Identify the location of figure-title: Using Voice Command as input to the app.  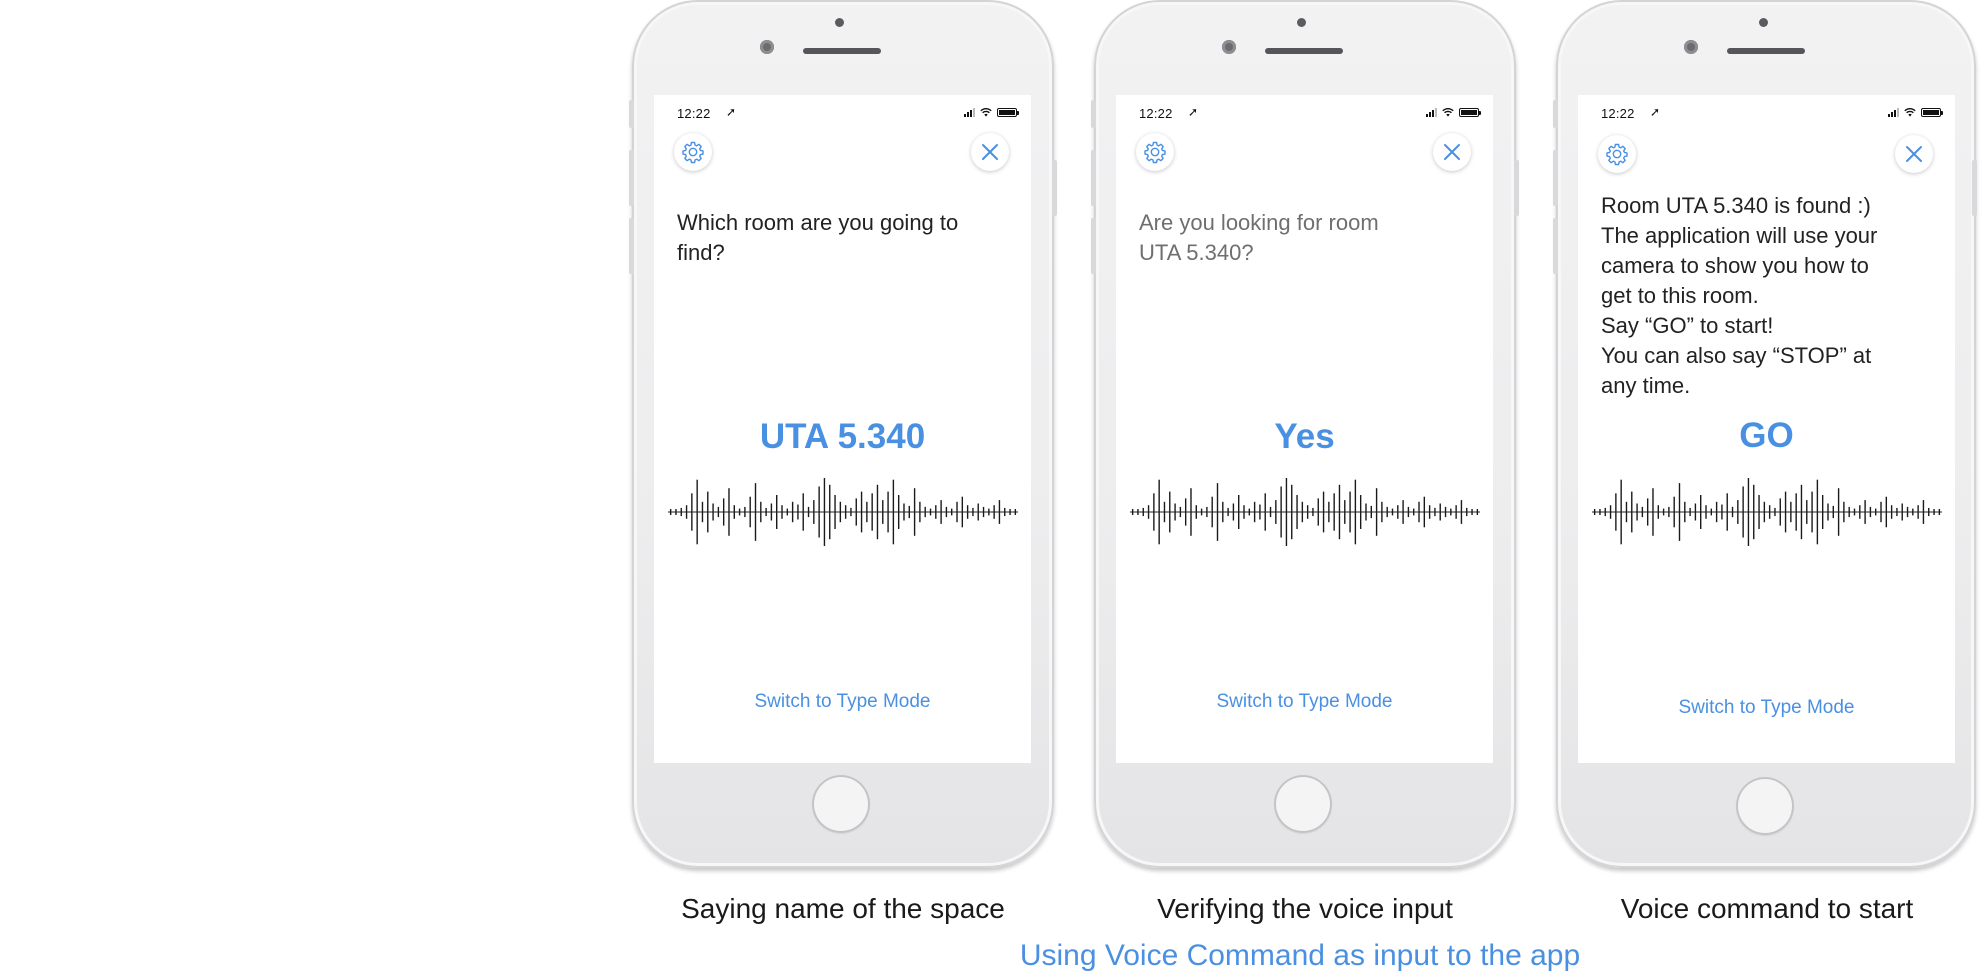
(1300, 955).